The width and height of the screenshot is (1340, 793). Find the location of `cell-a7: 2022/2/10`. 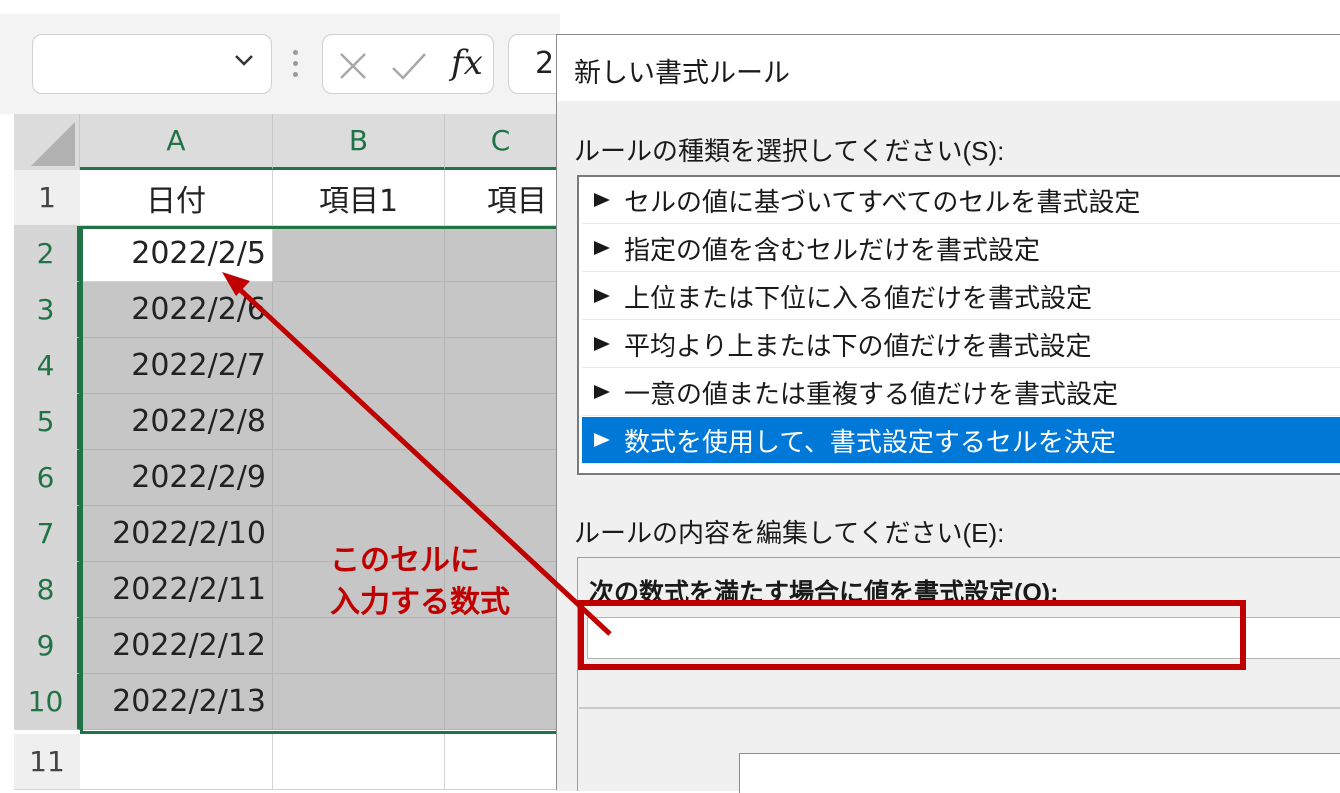

cell-a7: 2022/2/10 is located at coordinates (176, 534).